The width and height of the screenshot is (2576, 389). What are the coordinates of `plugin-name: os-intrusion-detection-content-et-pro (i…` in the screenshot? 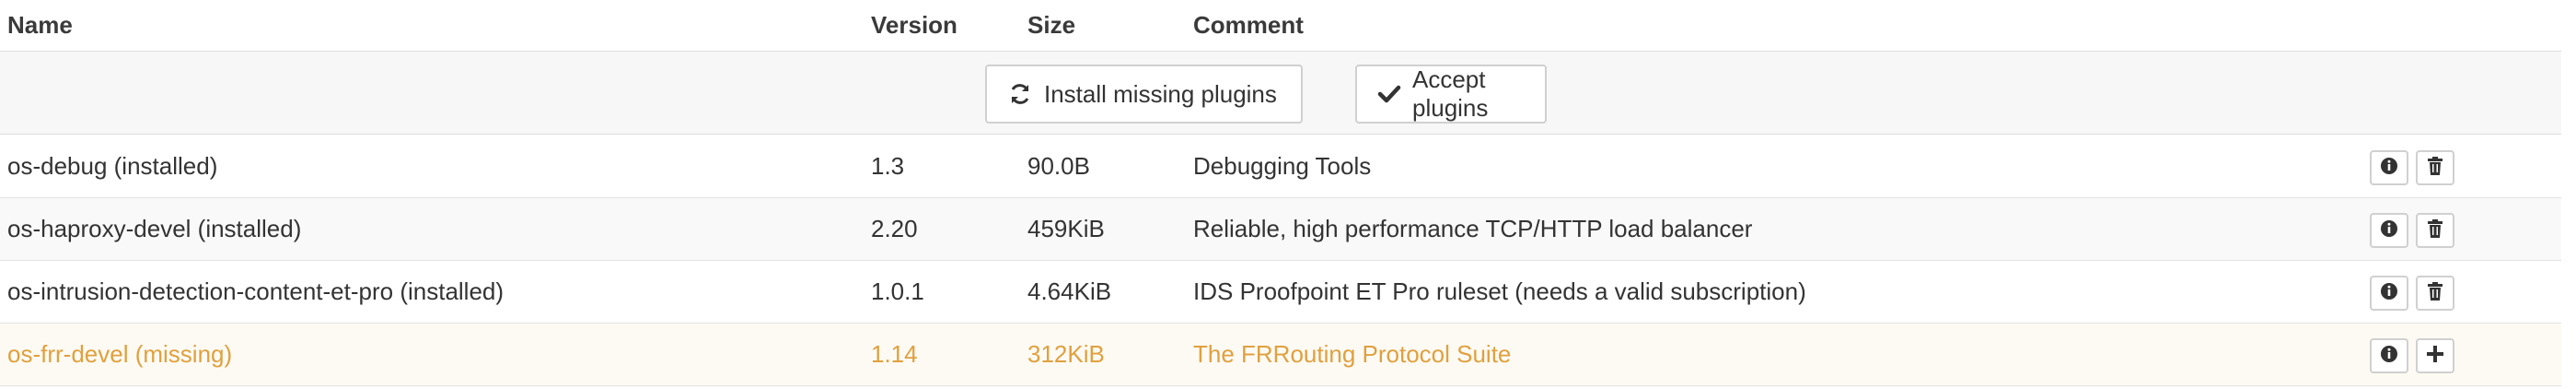 It's located at (256, 291).